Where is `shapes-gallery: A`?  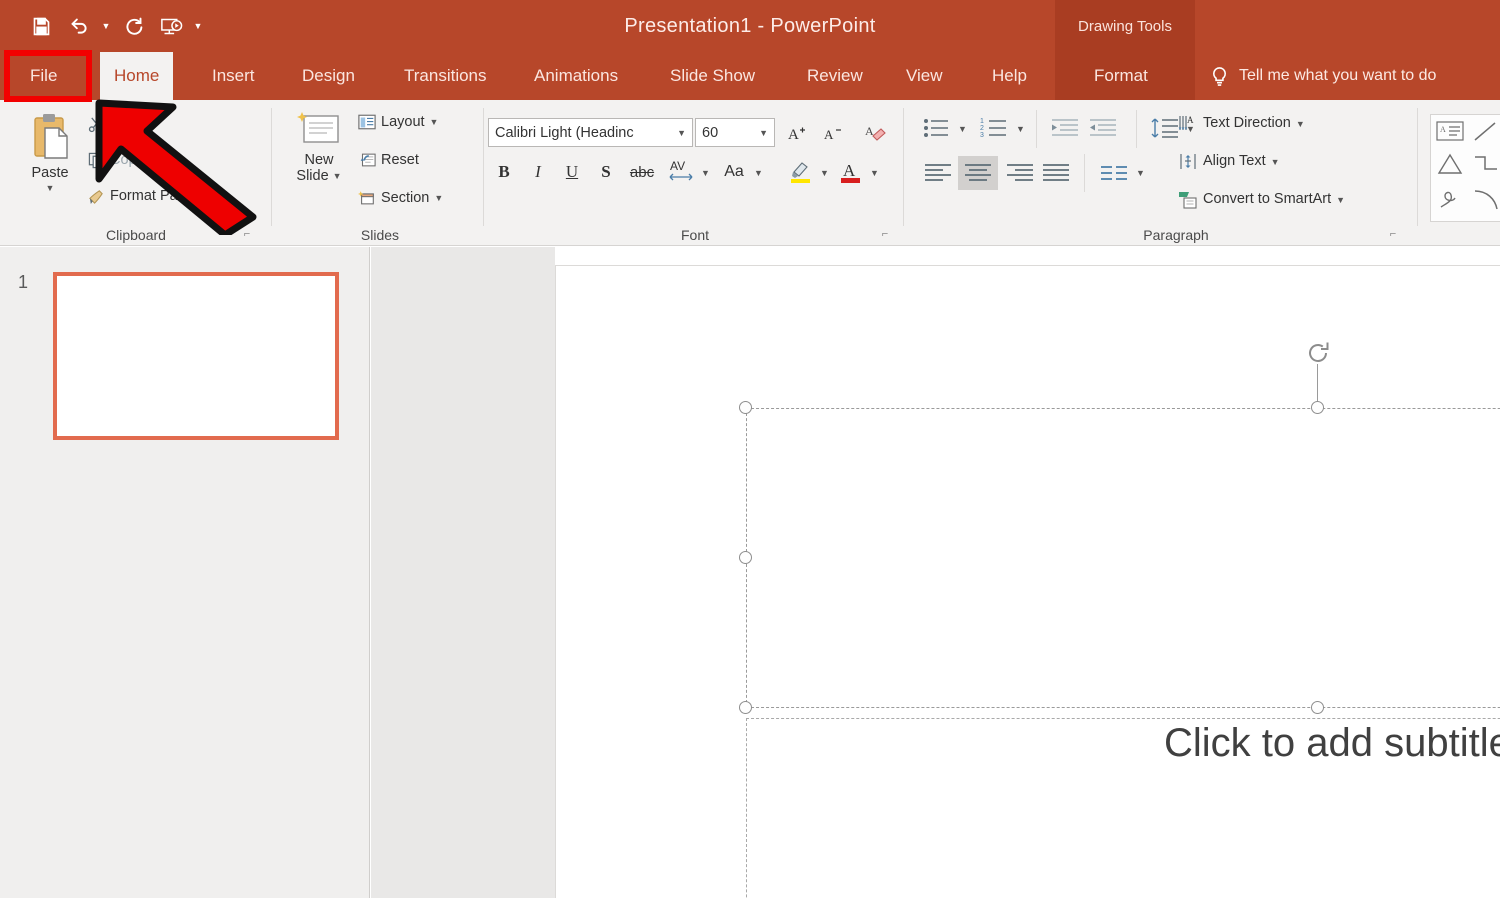 shapes-gallery: A is located at coordinates (1465, 168).